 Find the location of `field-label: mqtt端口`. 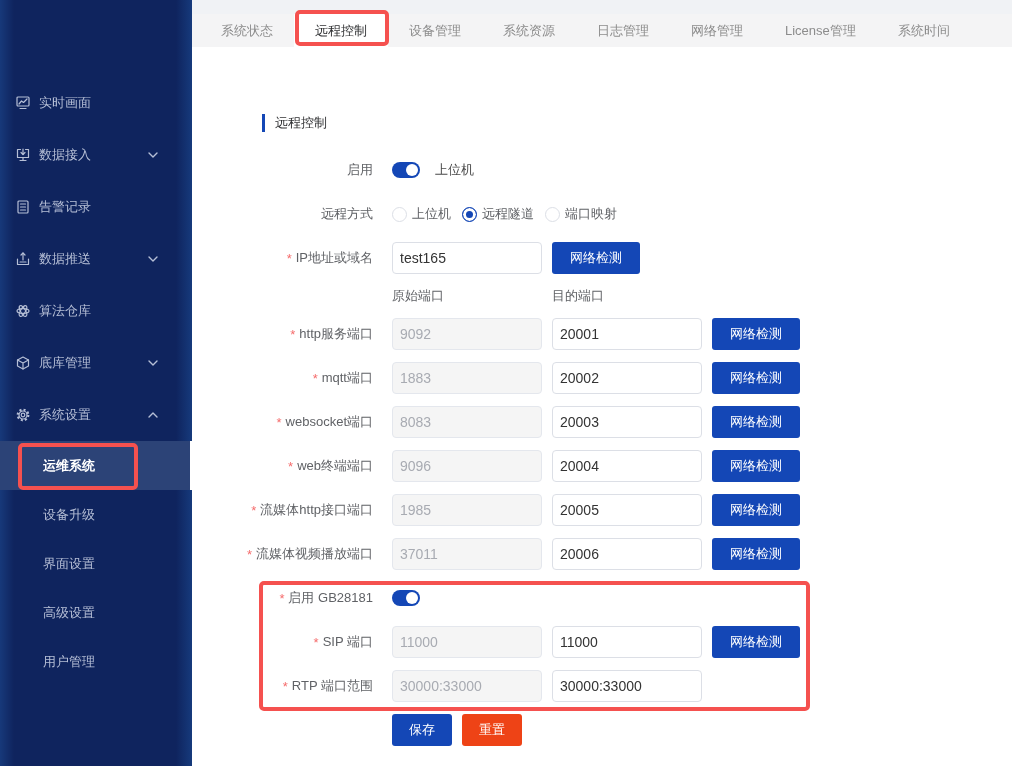

field-label: mqtt端口 is located at coordinates (347, 378).